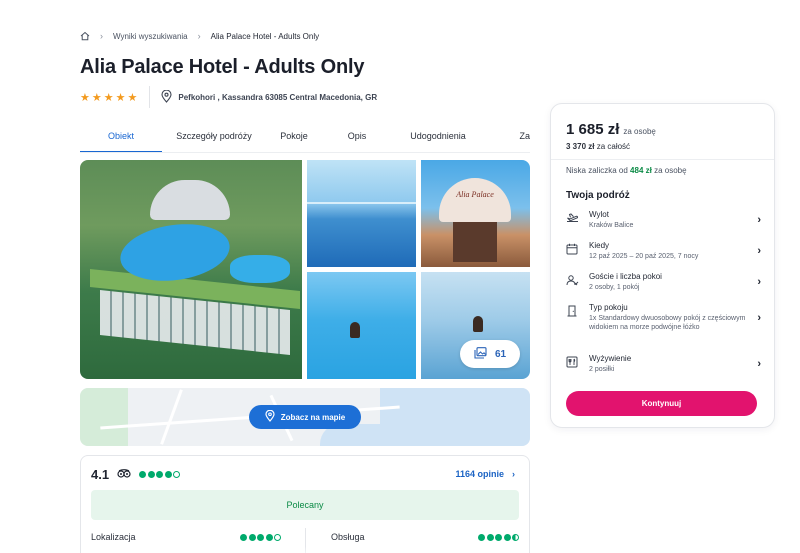  What do you see at coordinates (480, 354) in the screenshot?
I see `gallery-icon` at bounding box center [480, 354].